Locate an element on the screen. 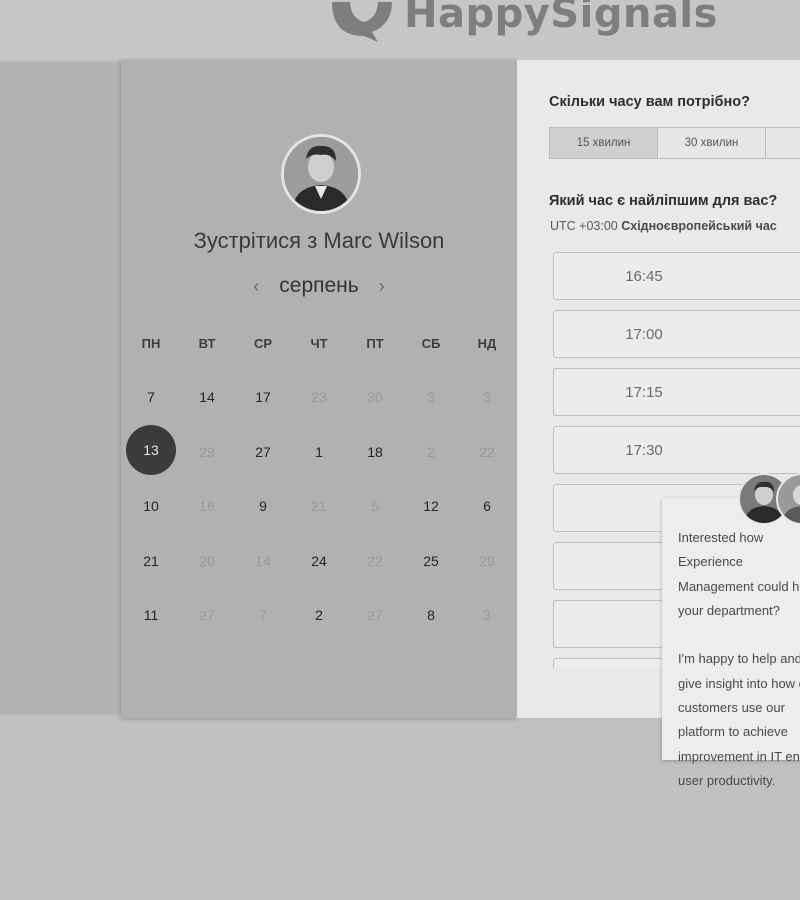  chevron-left-icon: ‹ is located at coordinates (256, 286).